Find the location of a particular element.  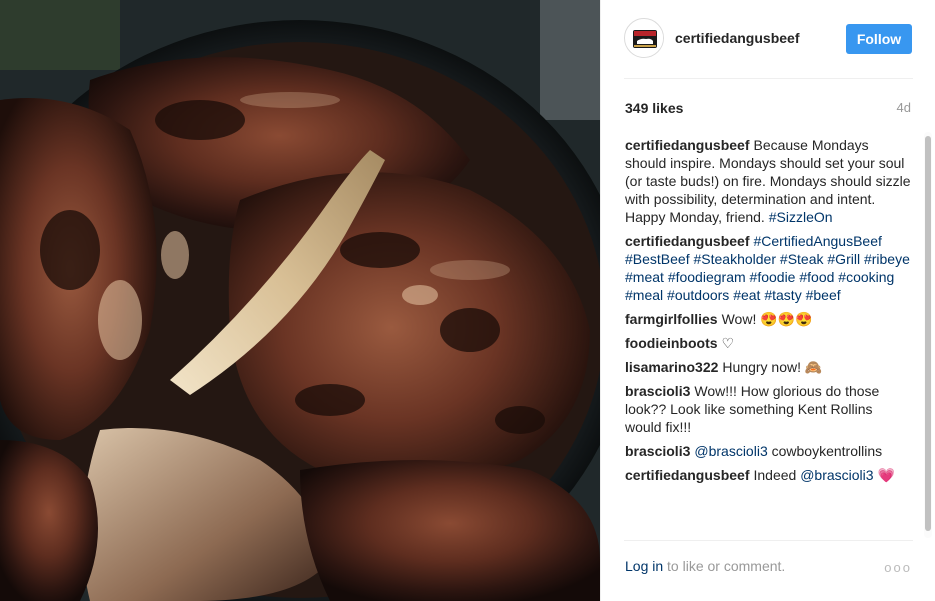

post-author-username: certifiedangusbeef is located at coordinates (737, 38).